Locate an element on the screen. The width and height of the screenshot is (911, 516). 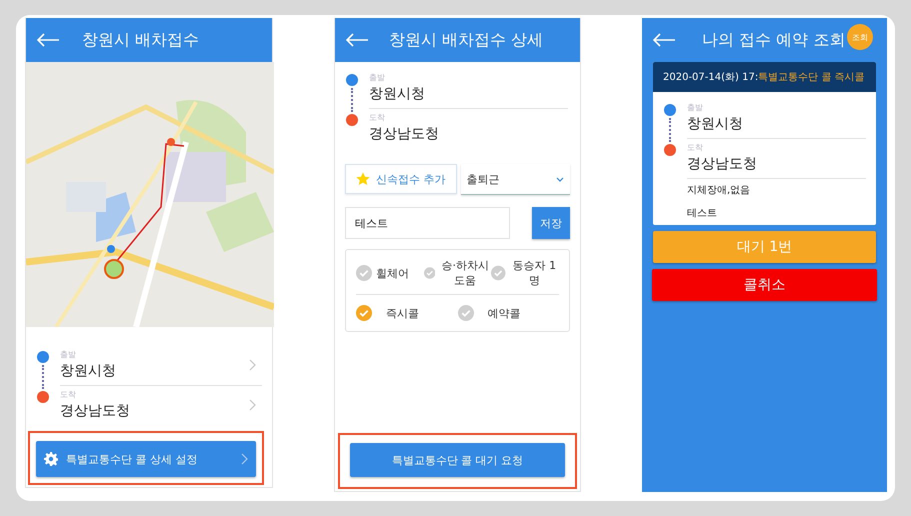
caret-icon is located at coordinates (560, 179).